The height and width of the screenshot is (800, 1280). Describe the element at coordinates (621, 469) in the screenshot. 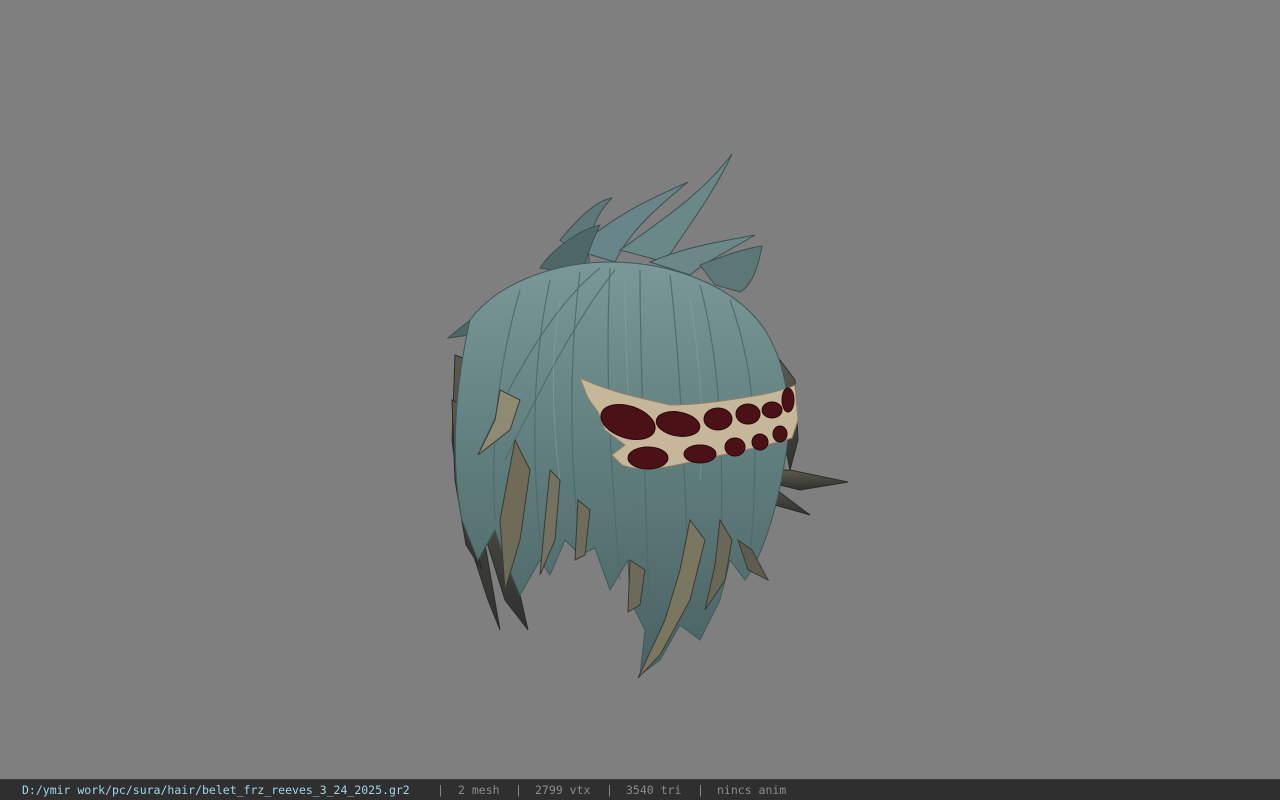

I see `hair-mass` at that location.